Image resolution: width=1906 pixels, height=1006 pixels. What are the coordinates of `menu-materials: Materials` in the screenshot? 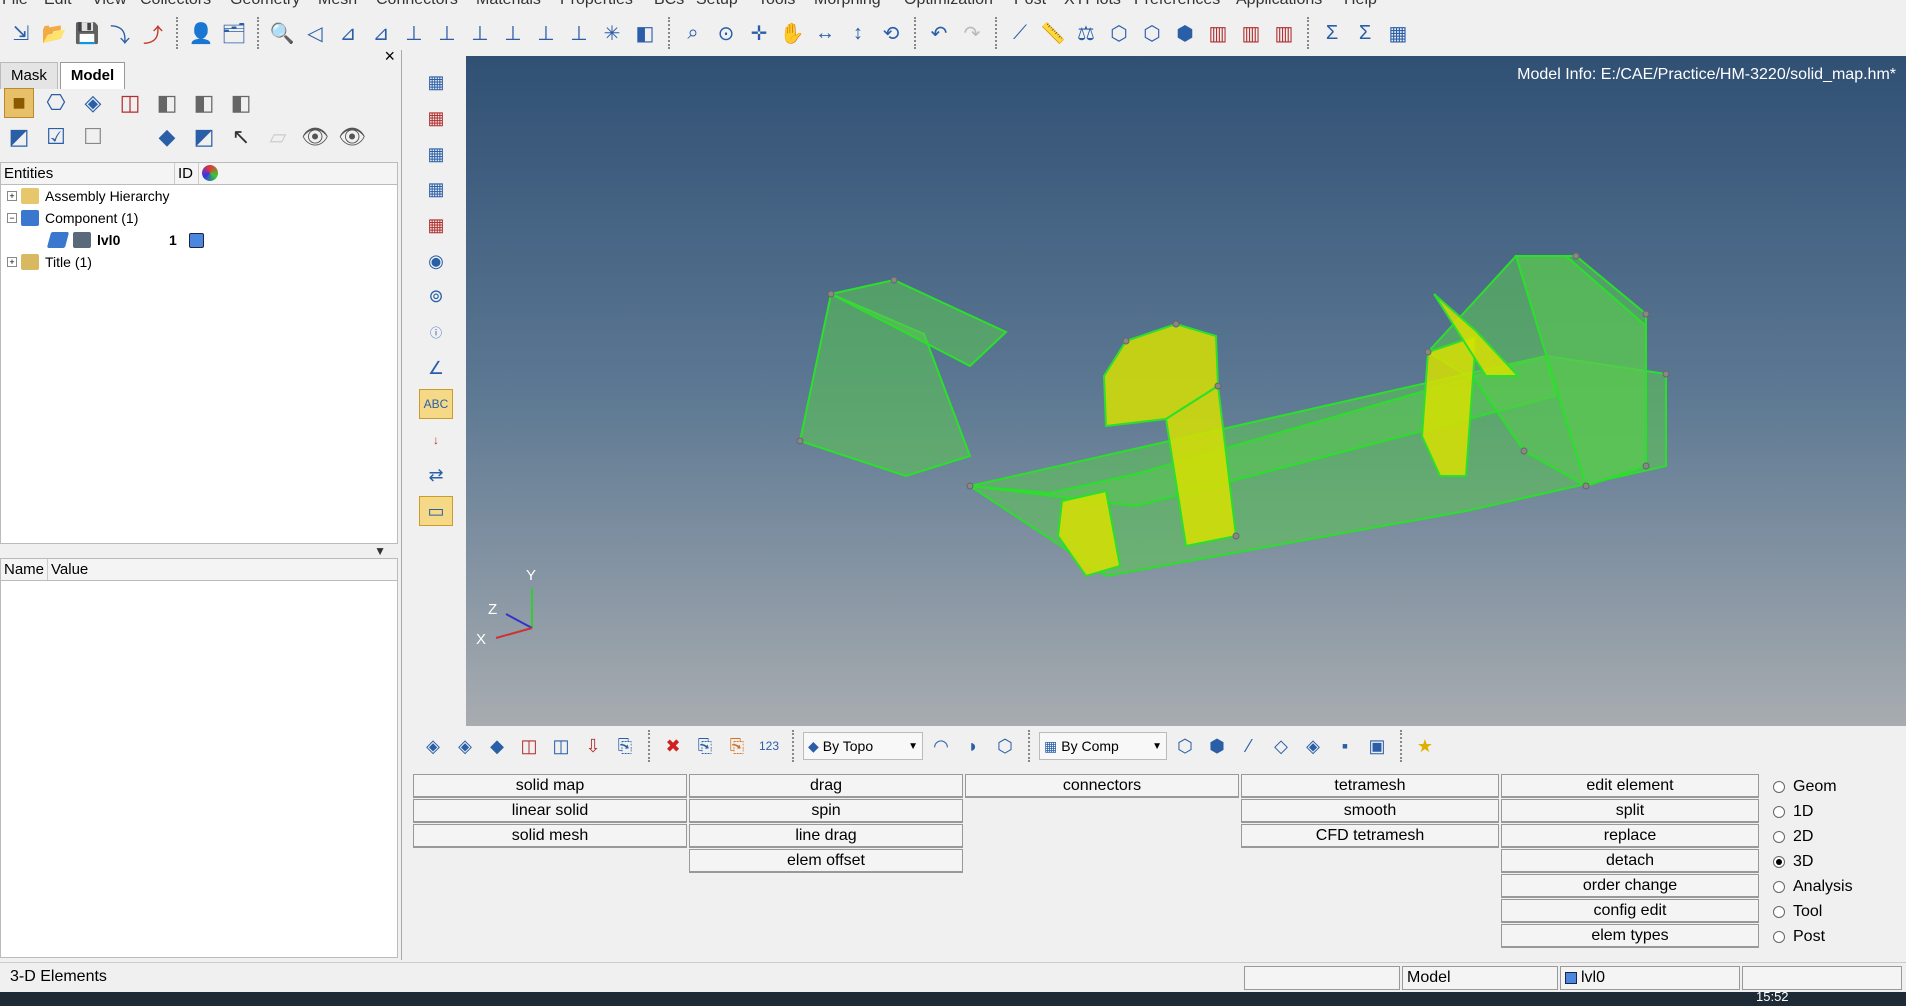 It's located at (508, 4).